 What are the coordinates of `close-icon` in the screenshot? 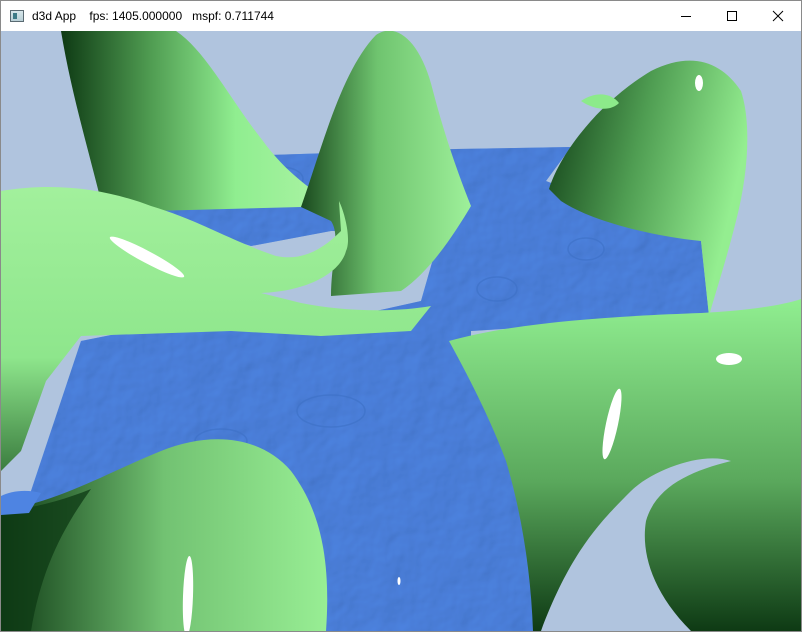 It's located at (778, 16).